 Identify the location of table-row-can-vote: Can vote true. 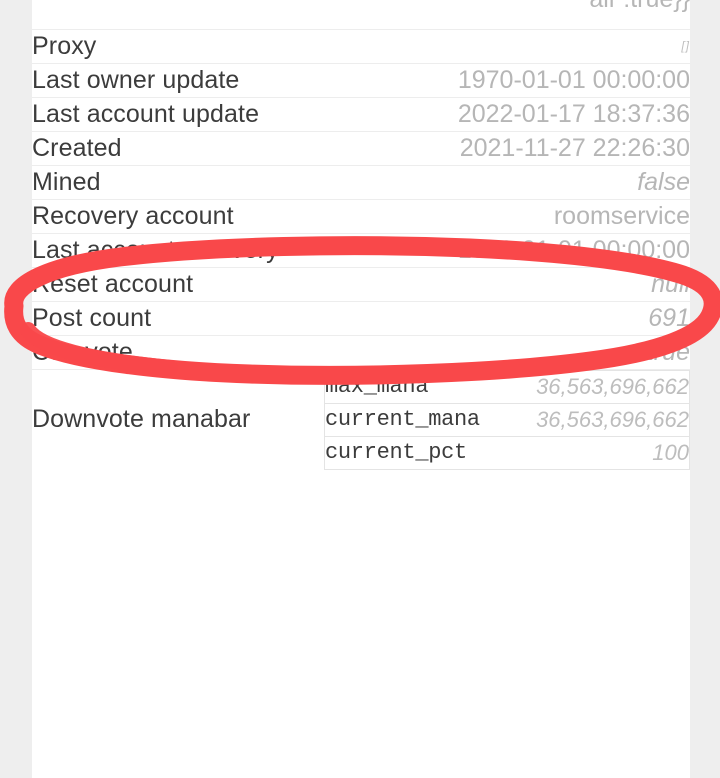
(361, 353).